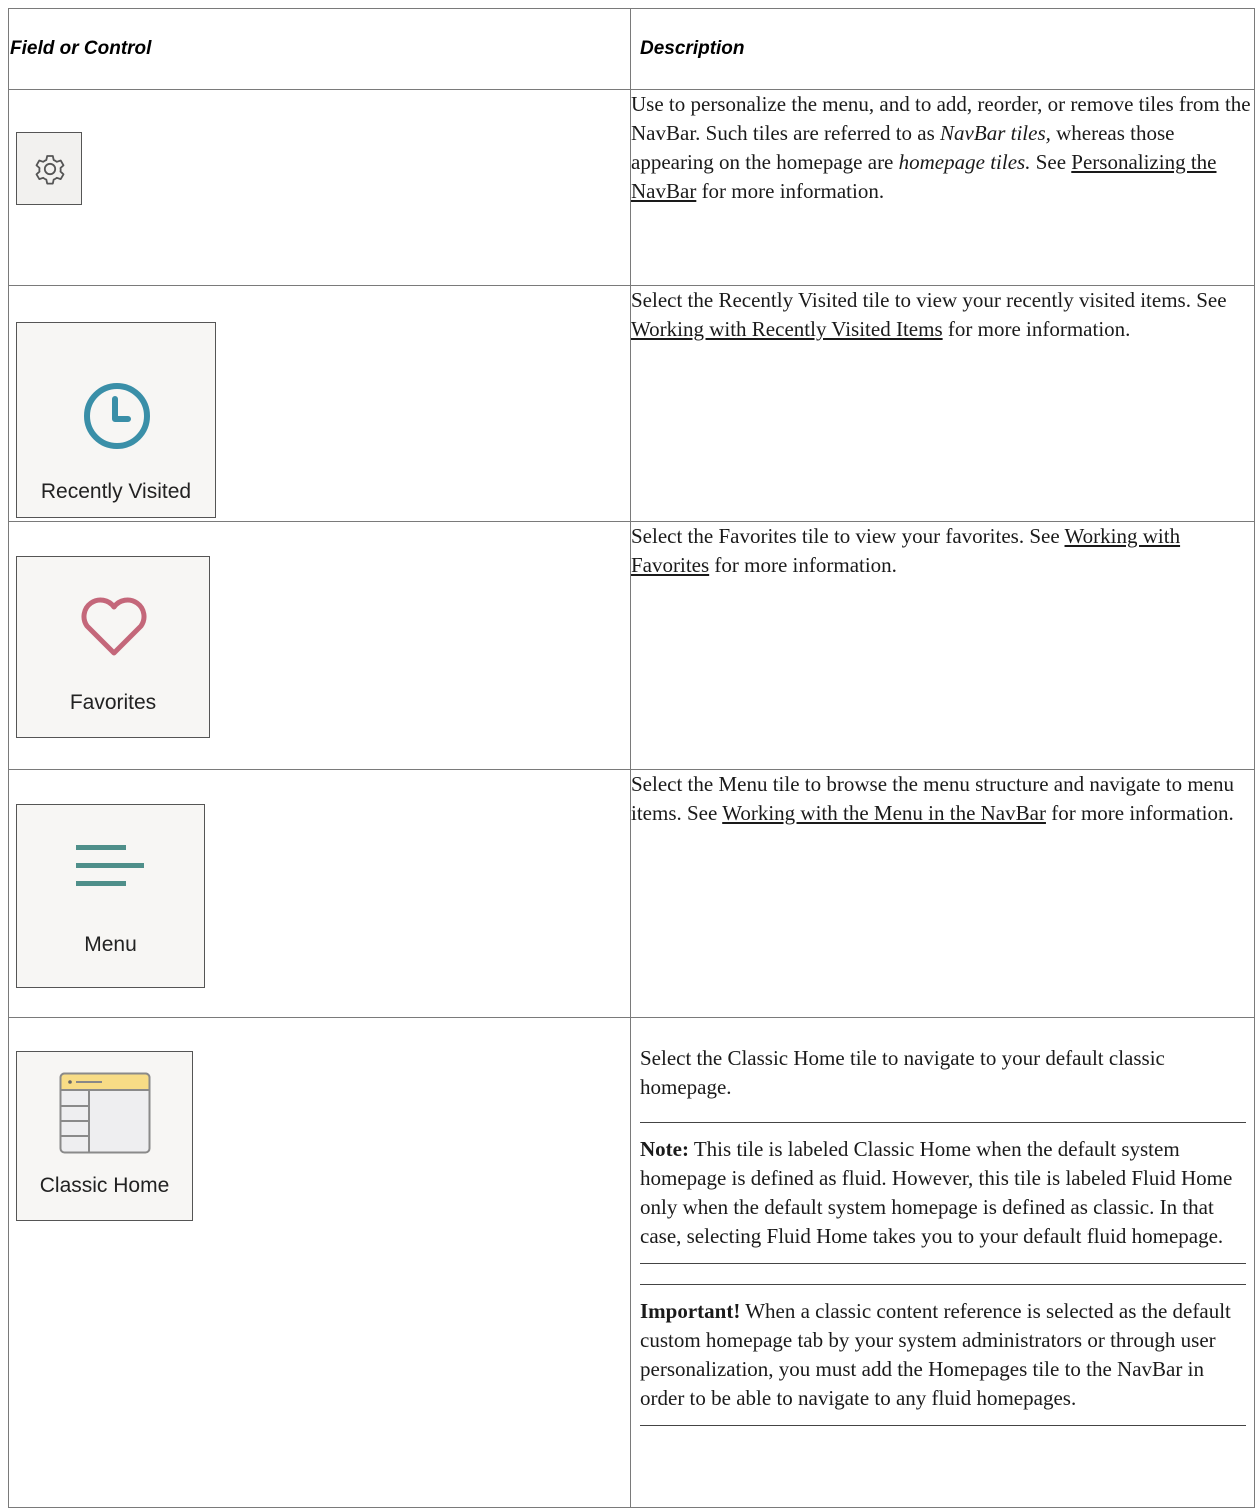 Image resolution: width=1257 pixels, height=1508 pixels. I want to click on tile-label: Recently Visited, so click(116, 491).